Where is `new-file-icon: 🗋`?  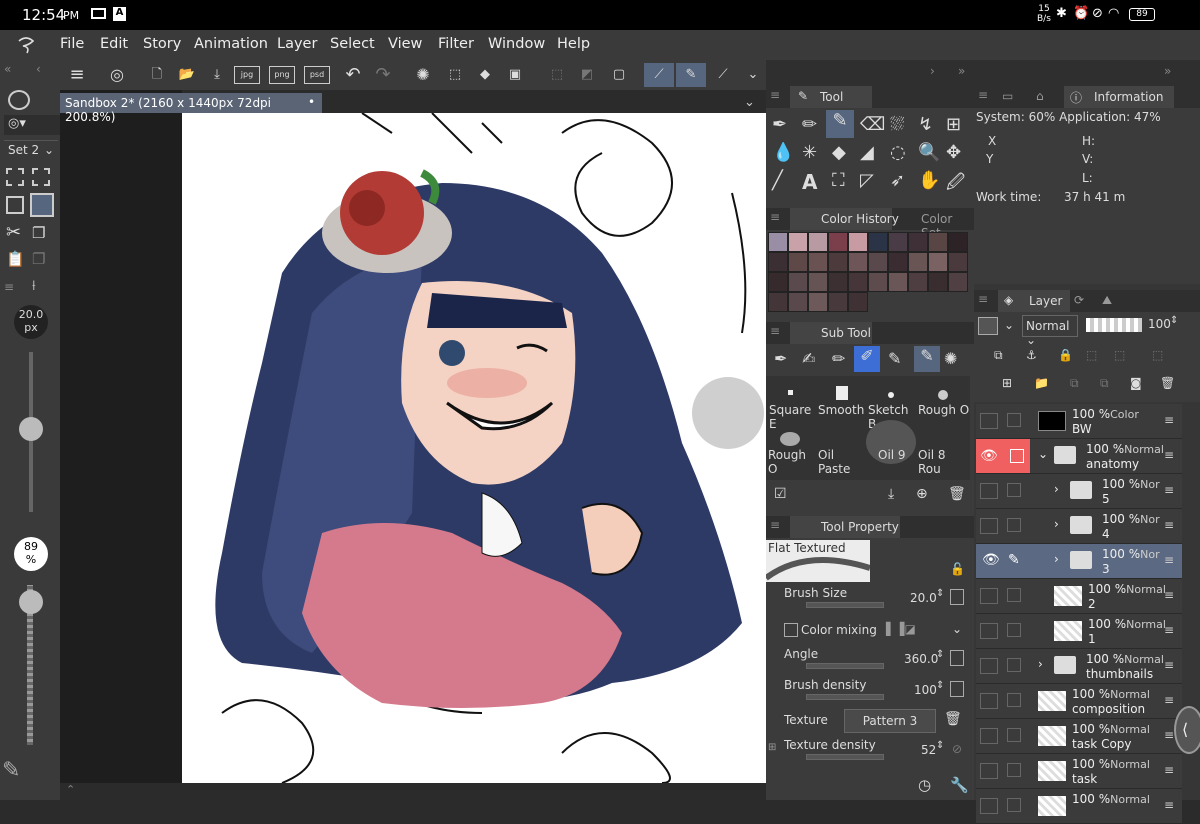
new-file-icon: 🗋 is located at coordinates (157, 75).